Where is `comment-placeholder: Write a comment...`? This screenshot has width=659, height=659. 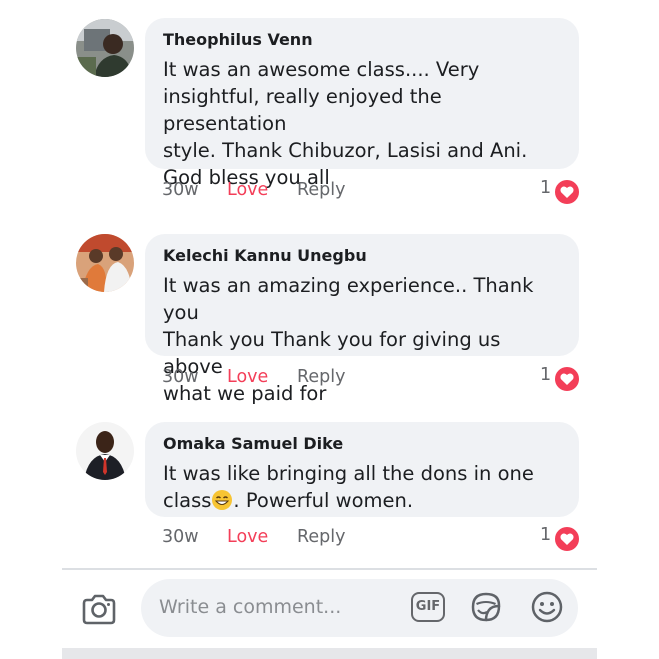 comment-placeholder: Write a comment... is located at coordinates (250, 607).